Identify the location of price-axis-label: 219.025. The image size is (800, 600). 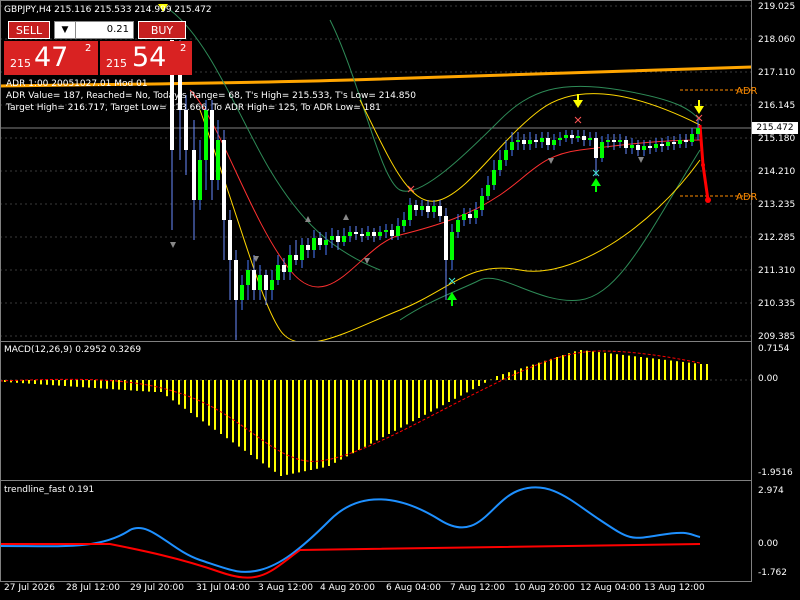
(777, 7).